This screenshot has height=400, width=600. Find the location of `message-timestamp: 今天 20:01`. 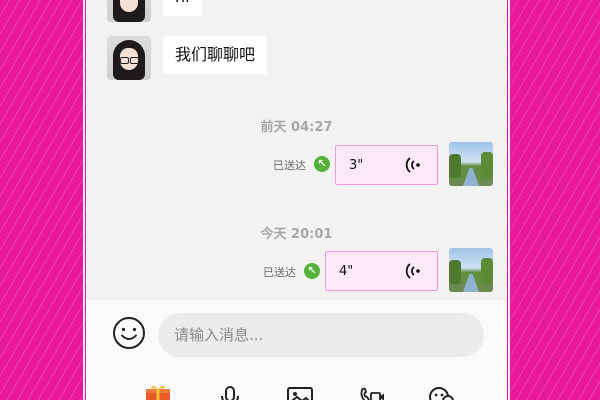

message-timestamp: 今天 20:01 is located at coordinates (296, 234).